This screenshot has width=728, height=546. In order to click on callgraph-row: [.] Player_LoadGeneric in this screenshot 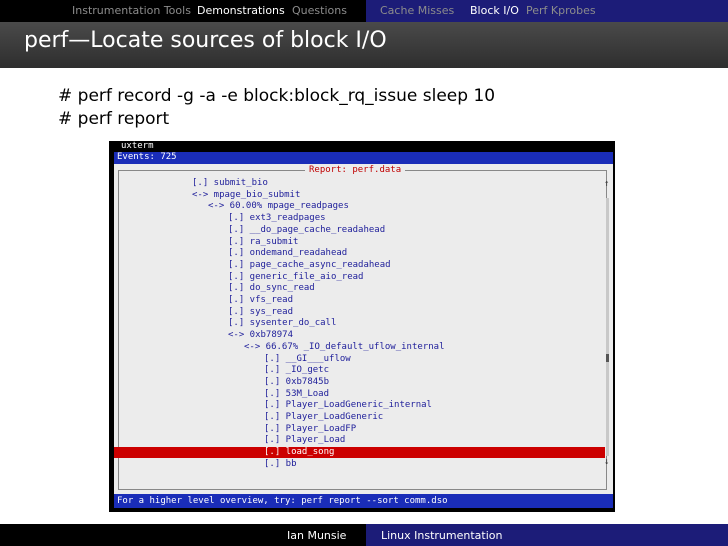, I will do `click(248, 417)`.